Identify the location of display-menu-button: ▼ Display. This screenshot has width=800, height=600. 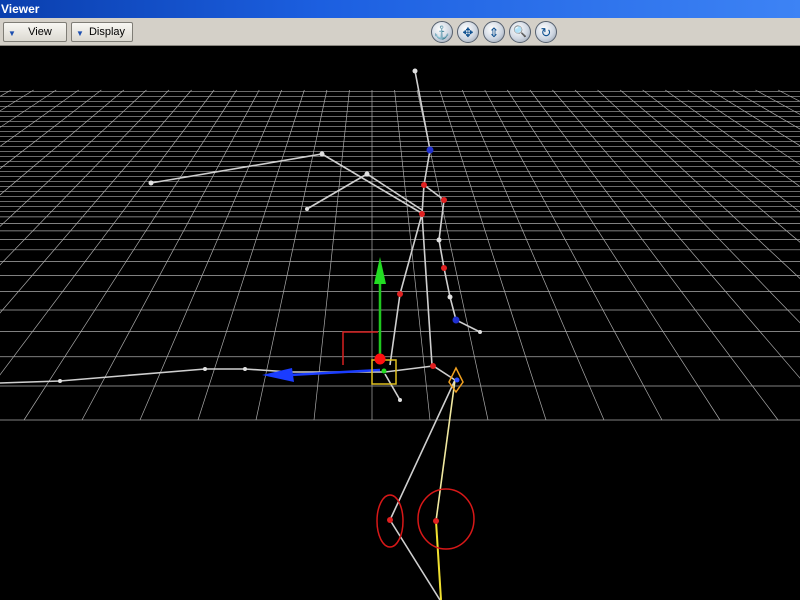
(102, 32).